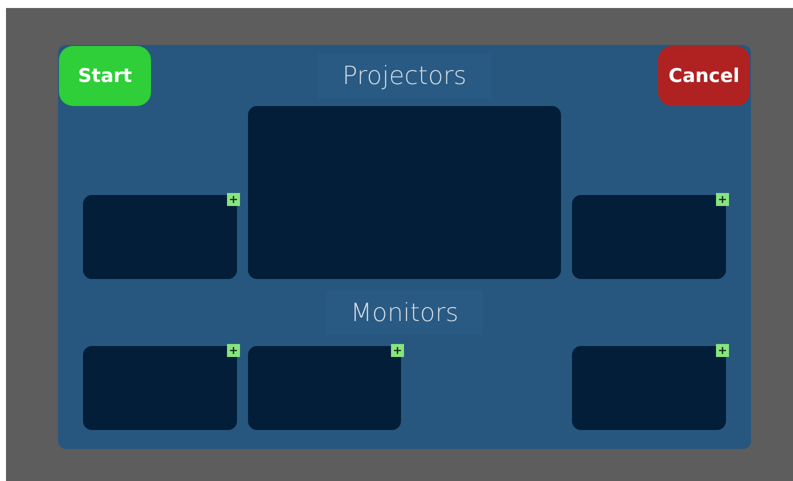 The image size is (793, 481). What do you see at coordinates (704, 76) in the screenshot?
I see `cancel-button: Cancel` at bounding box center [704, 76].